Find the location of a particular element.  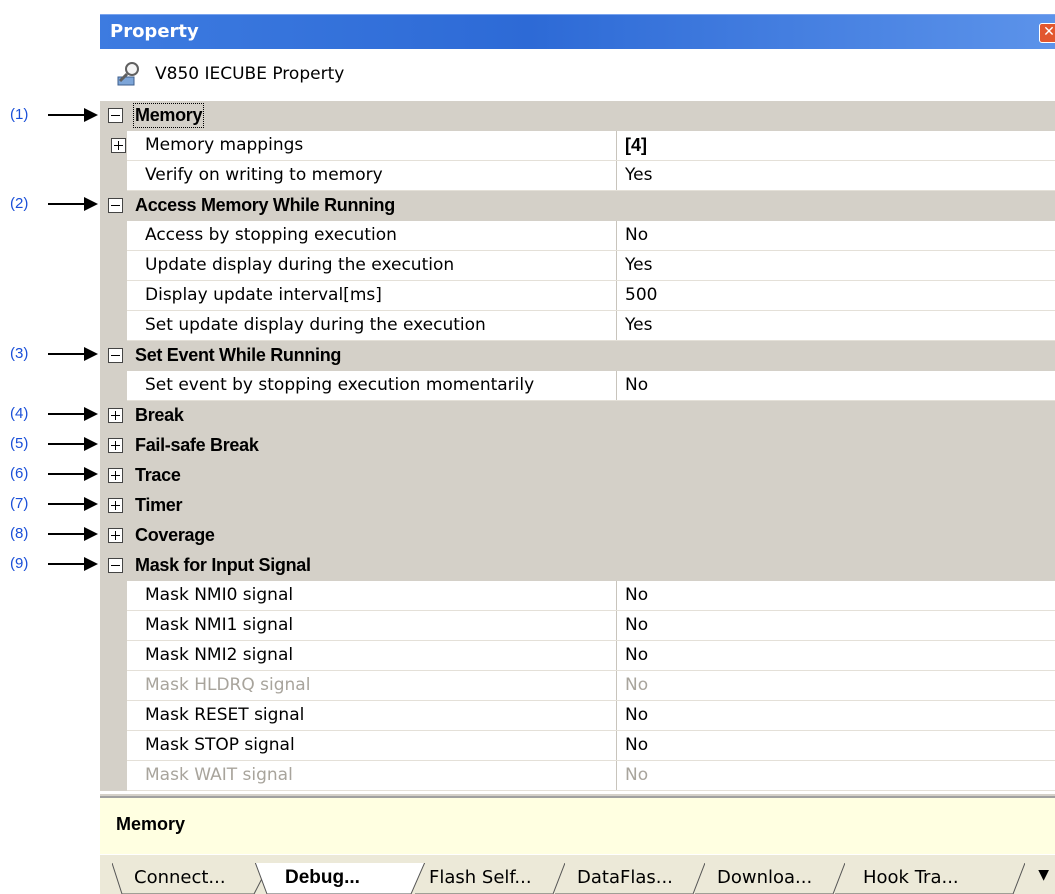

category-coverage: Coverage is located at coordinates (577, 536).